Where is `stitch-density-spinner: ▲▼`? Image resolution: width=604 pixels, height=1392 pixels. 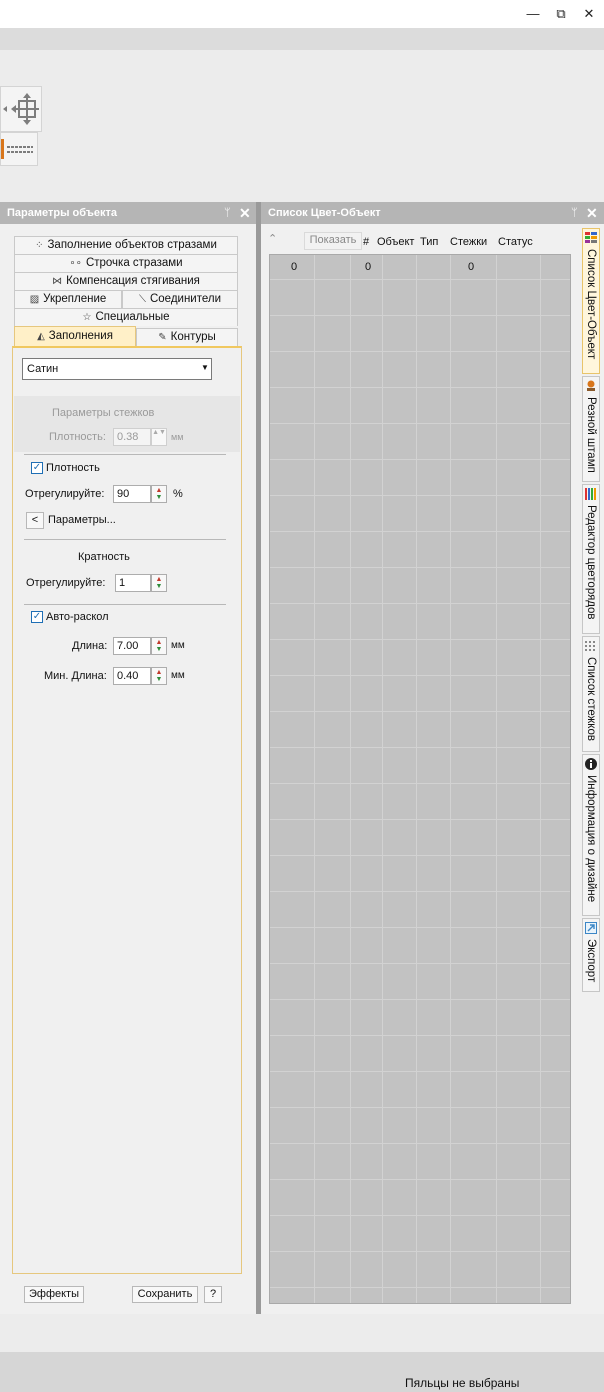
stitch-density-spinner: ▲▼ is located at coordinates (159, 437).